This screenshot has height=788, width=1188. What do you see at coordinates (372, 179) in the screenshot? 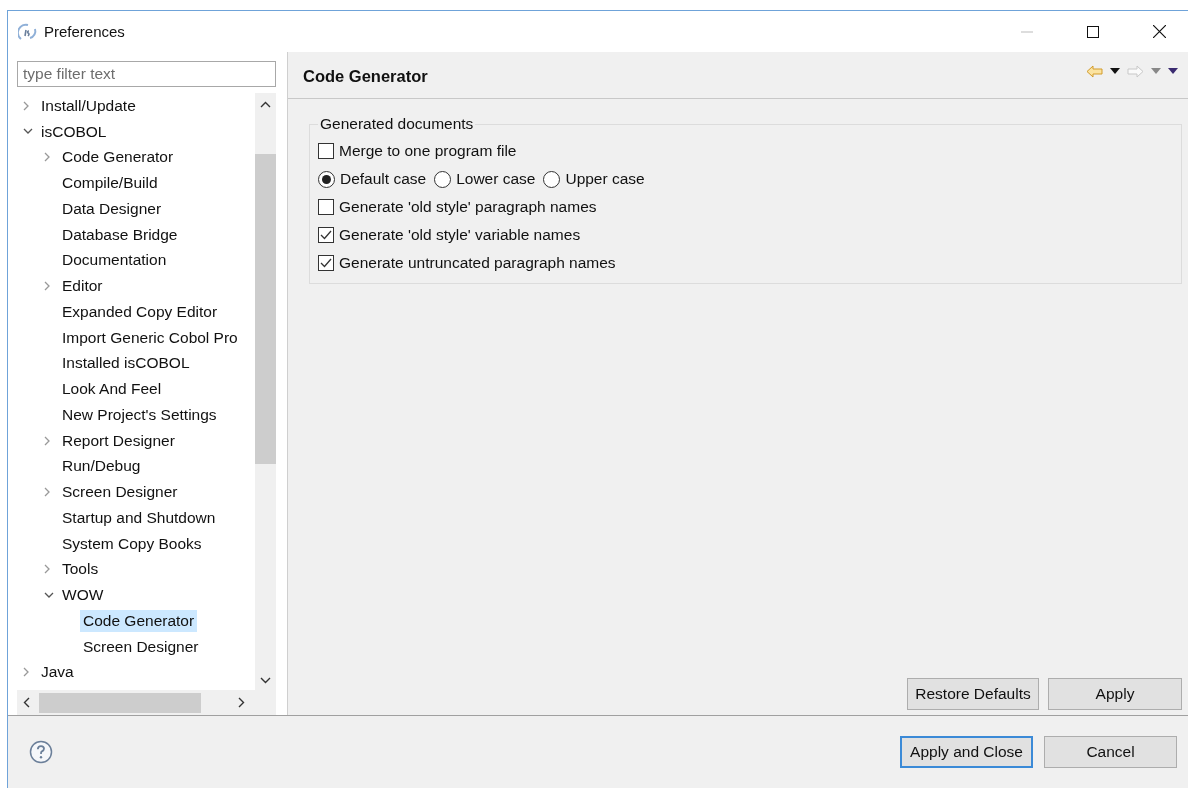
I see `radio-option: Default case` at bounding box center [372, 179].